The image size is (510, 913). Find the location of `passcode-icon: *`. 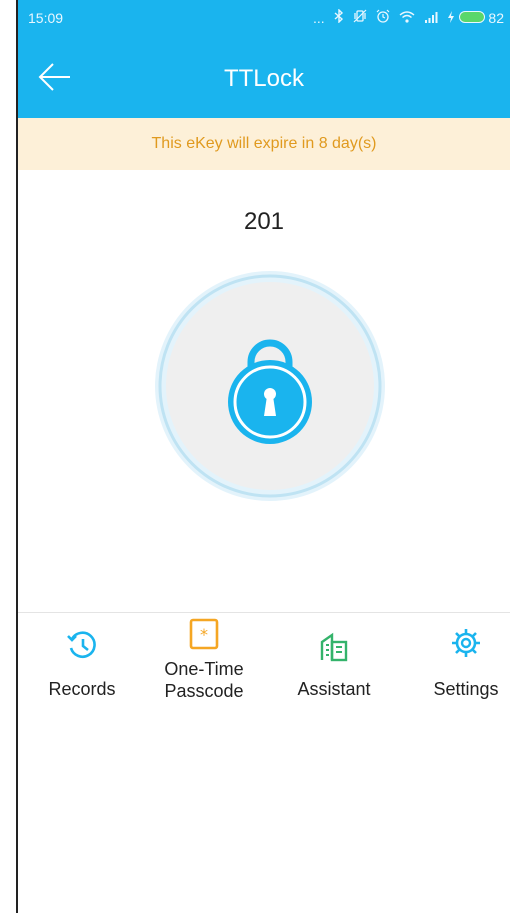

passcode-icon: * is located at coordinates (204, 634).